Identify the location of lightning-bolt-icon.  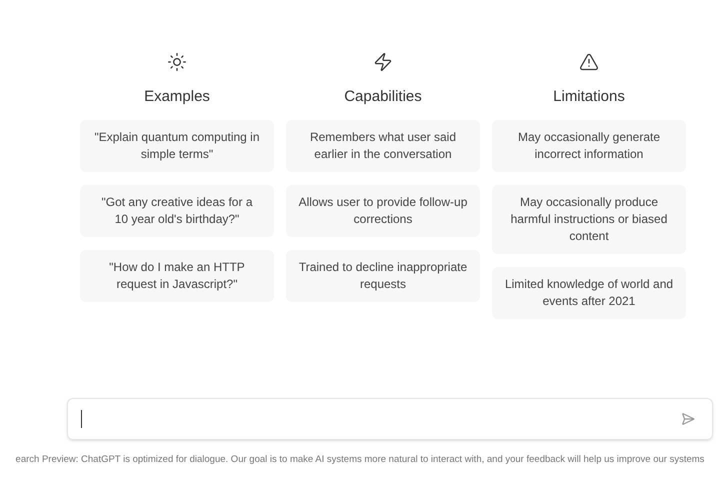
(383, 62).